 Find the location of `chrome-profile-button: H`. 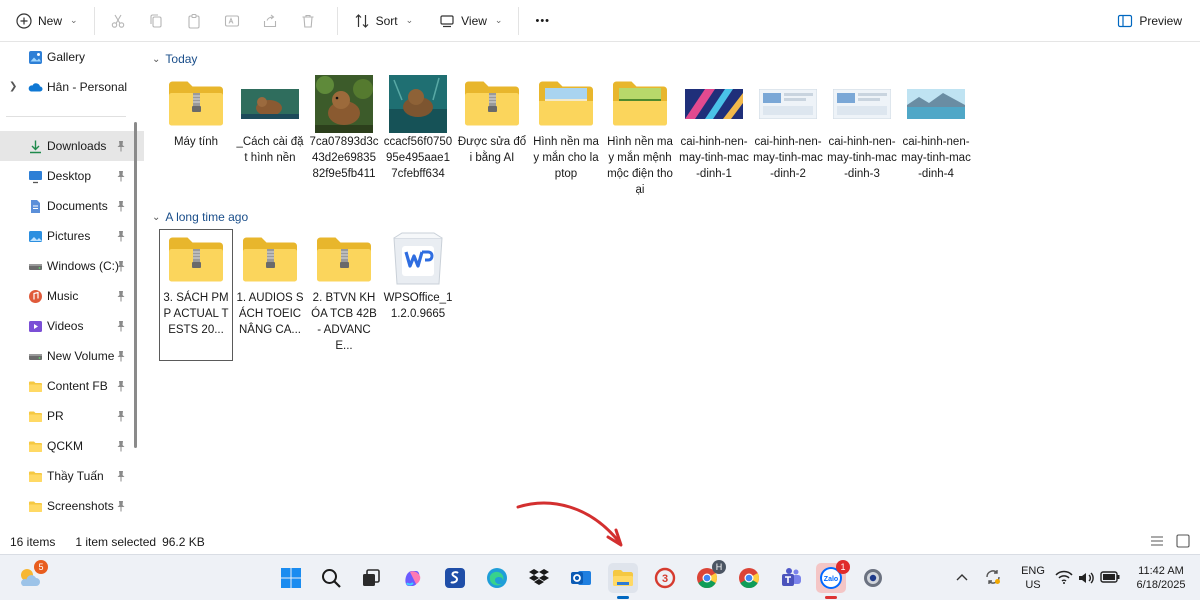

chrome-profile-button: H is located at coordinates (709, 576).